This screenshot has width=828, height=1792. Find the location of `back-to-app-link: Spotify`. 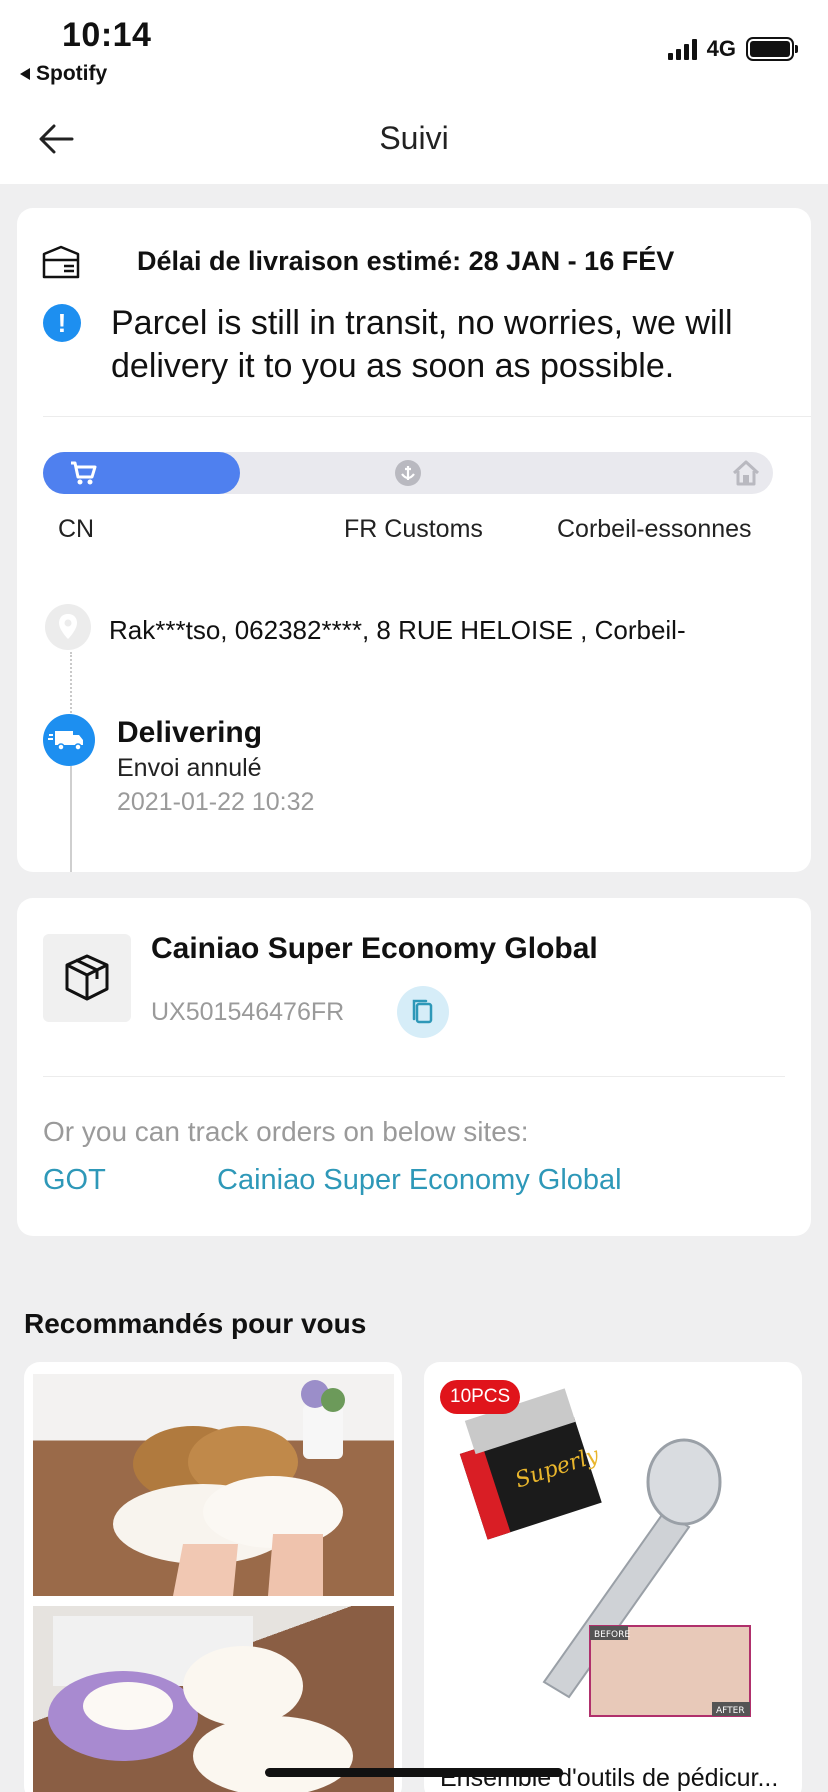

back-to-app-link: Spotify is located at coordinates (63, 74).